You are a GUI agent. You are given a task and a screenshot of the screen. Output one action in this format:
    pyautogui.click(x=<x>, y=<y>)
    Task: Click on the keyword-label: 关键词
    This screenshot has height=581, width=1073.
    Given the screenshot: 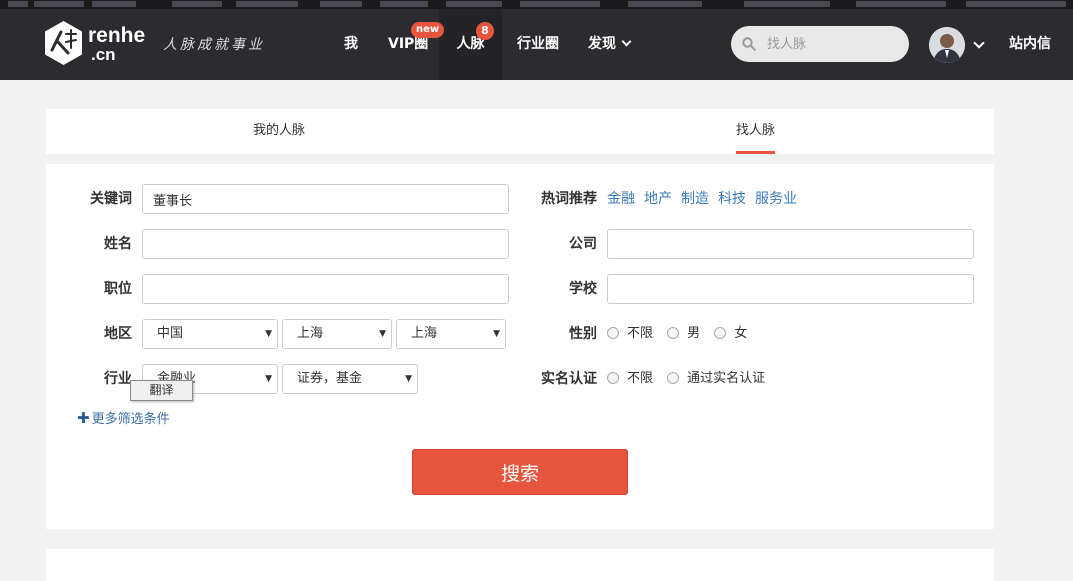 What is the action you would take?
    pyautogui.click(x=111, y=199)
    